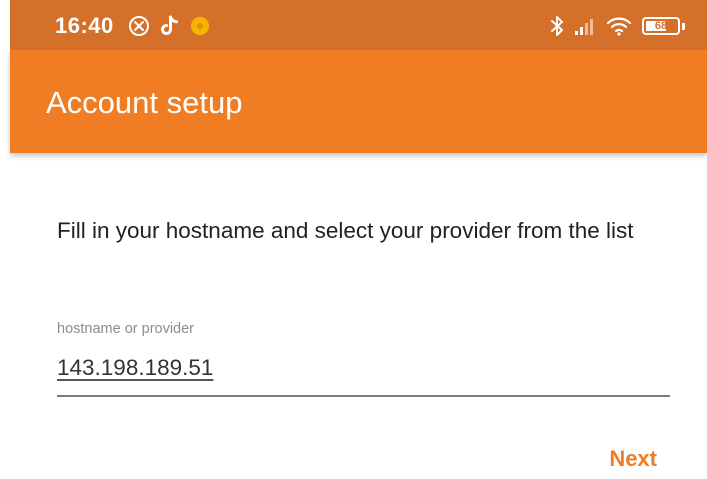  I want to click on status-right-icons: 68, so click(617, 26).